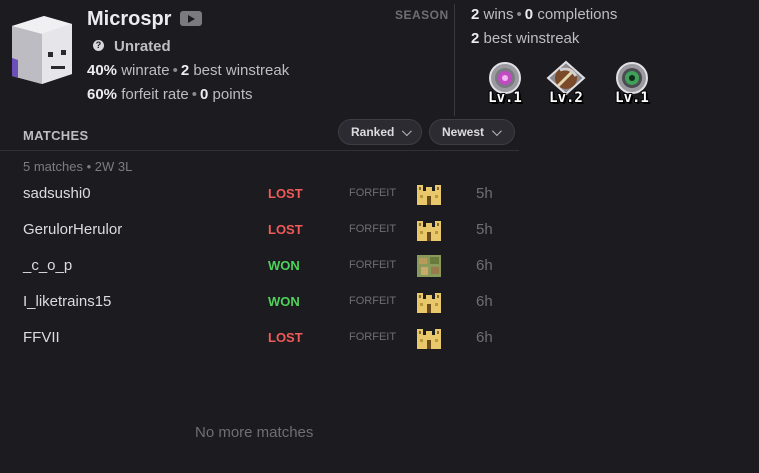  Describe the element at coordinates (102, 70) in the screenshot. I see `winrate-value: 40%` at that location.